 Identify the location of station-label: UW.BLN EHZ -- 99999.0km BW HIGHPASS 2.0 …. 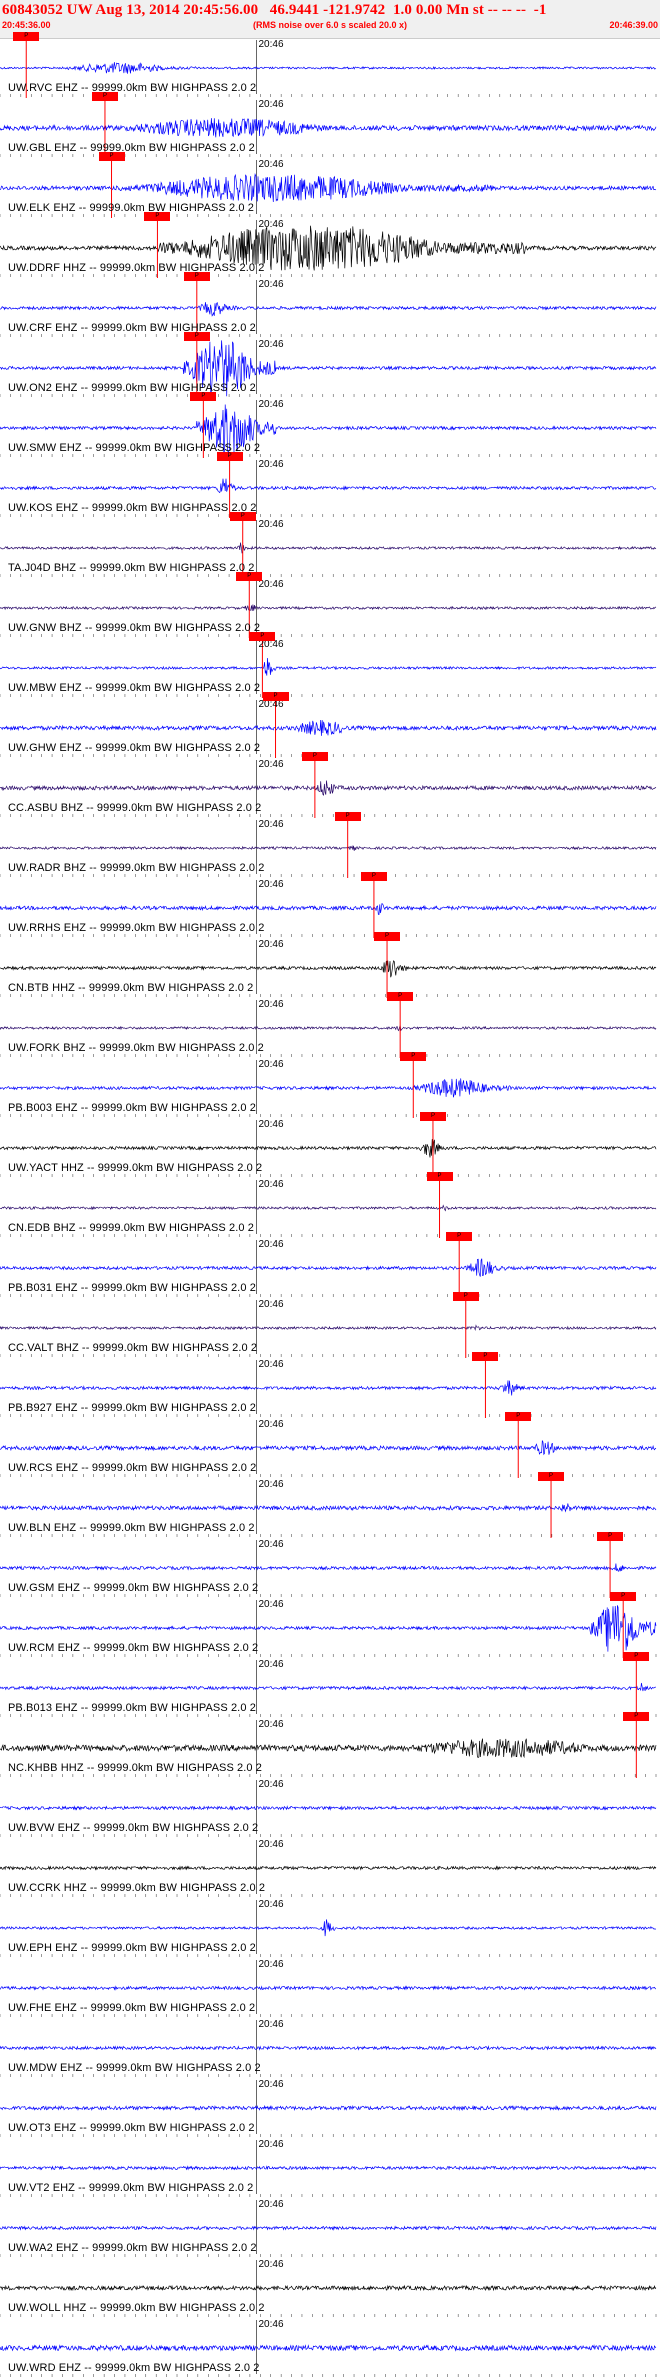
(131, 1528).